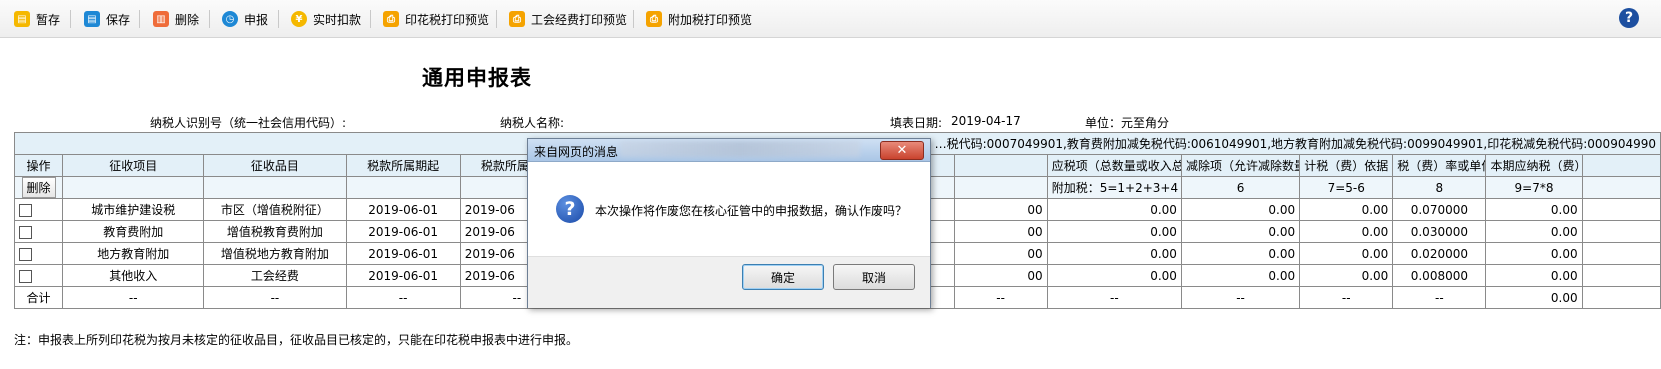 This screenshot has height=369, width=1661. What do you see at coordinates (403, 165) in the screenshot?
I see `col-header: 税款所属期起` at bounding box center [403, 165].